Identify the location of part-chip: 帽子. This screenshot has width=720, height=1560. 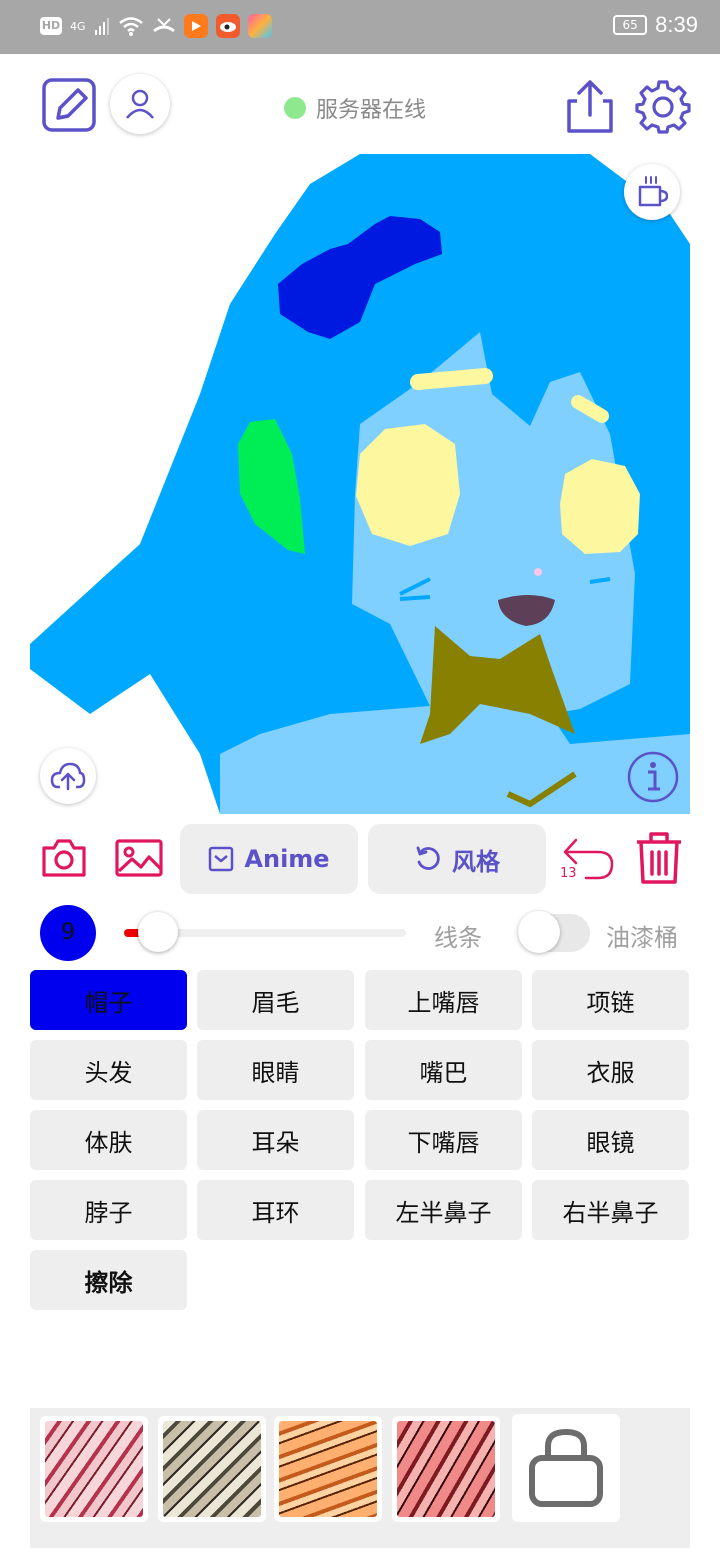
(108, 1000).